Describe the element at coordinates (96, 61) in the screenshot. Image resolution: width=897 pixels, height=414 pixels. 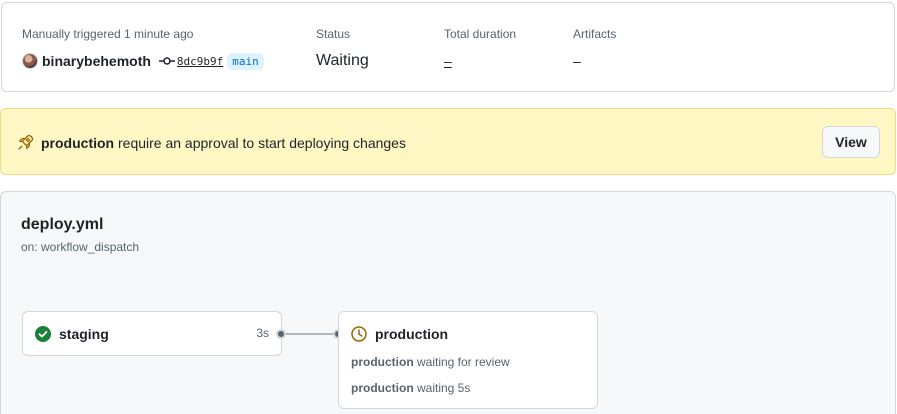
I see `actor-link: binarybehemoth` at that location.